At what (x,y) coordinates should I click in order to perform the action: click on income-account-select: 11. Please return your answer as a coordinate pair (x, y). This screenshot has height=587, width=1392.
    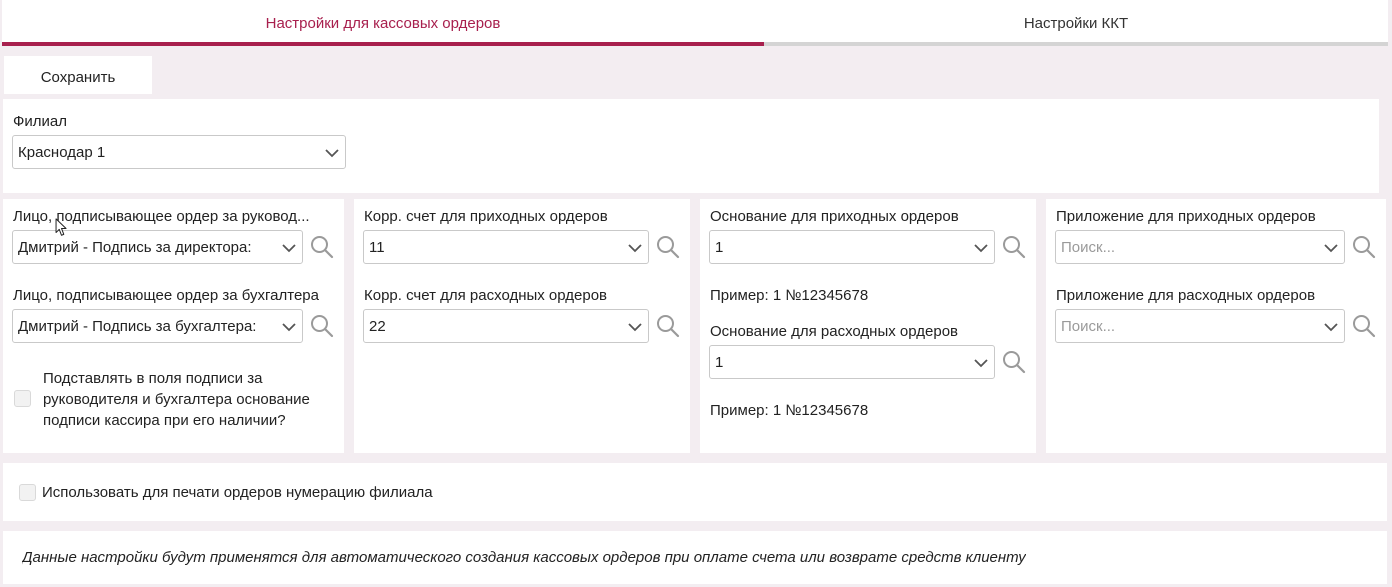
    Looking at the image, I should click on (506, 247).